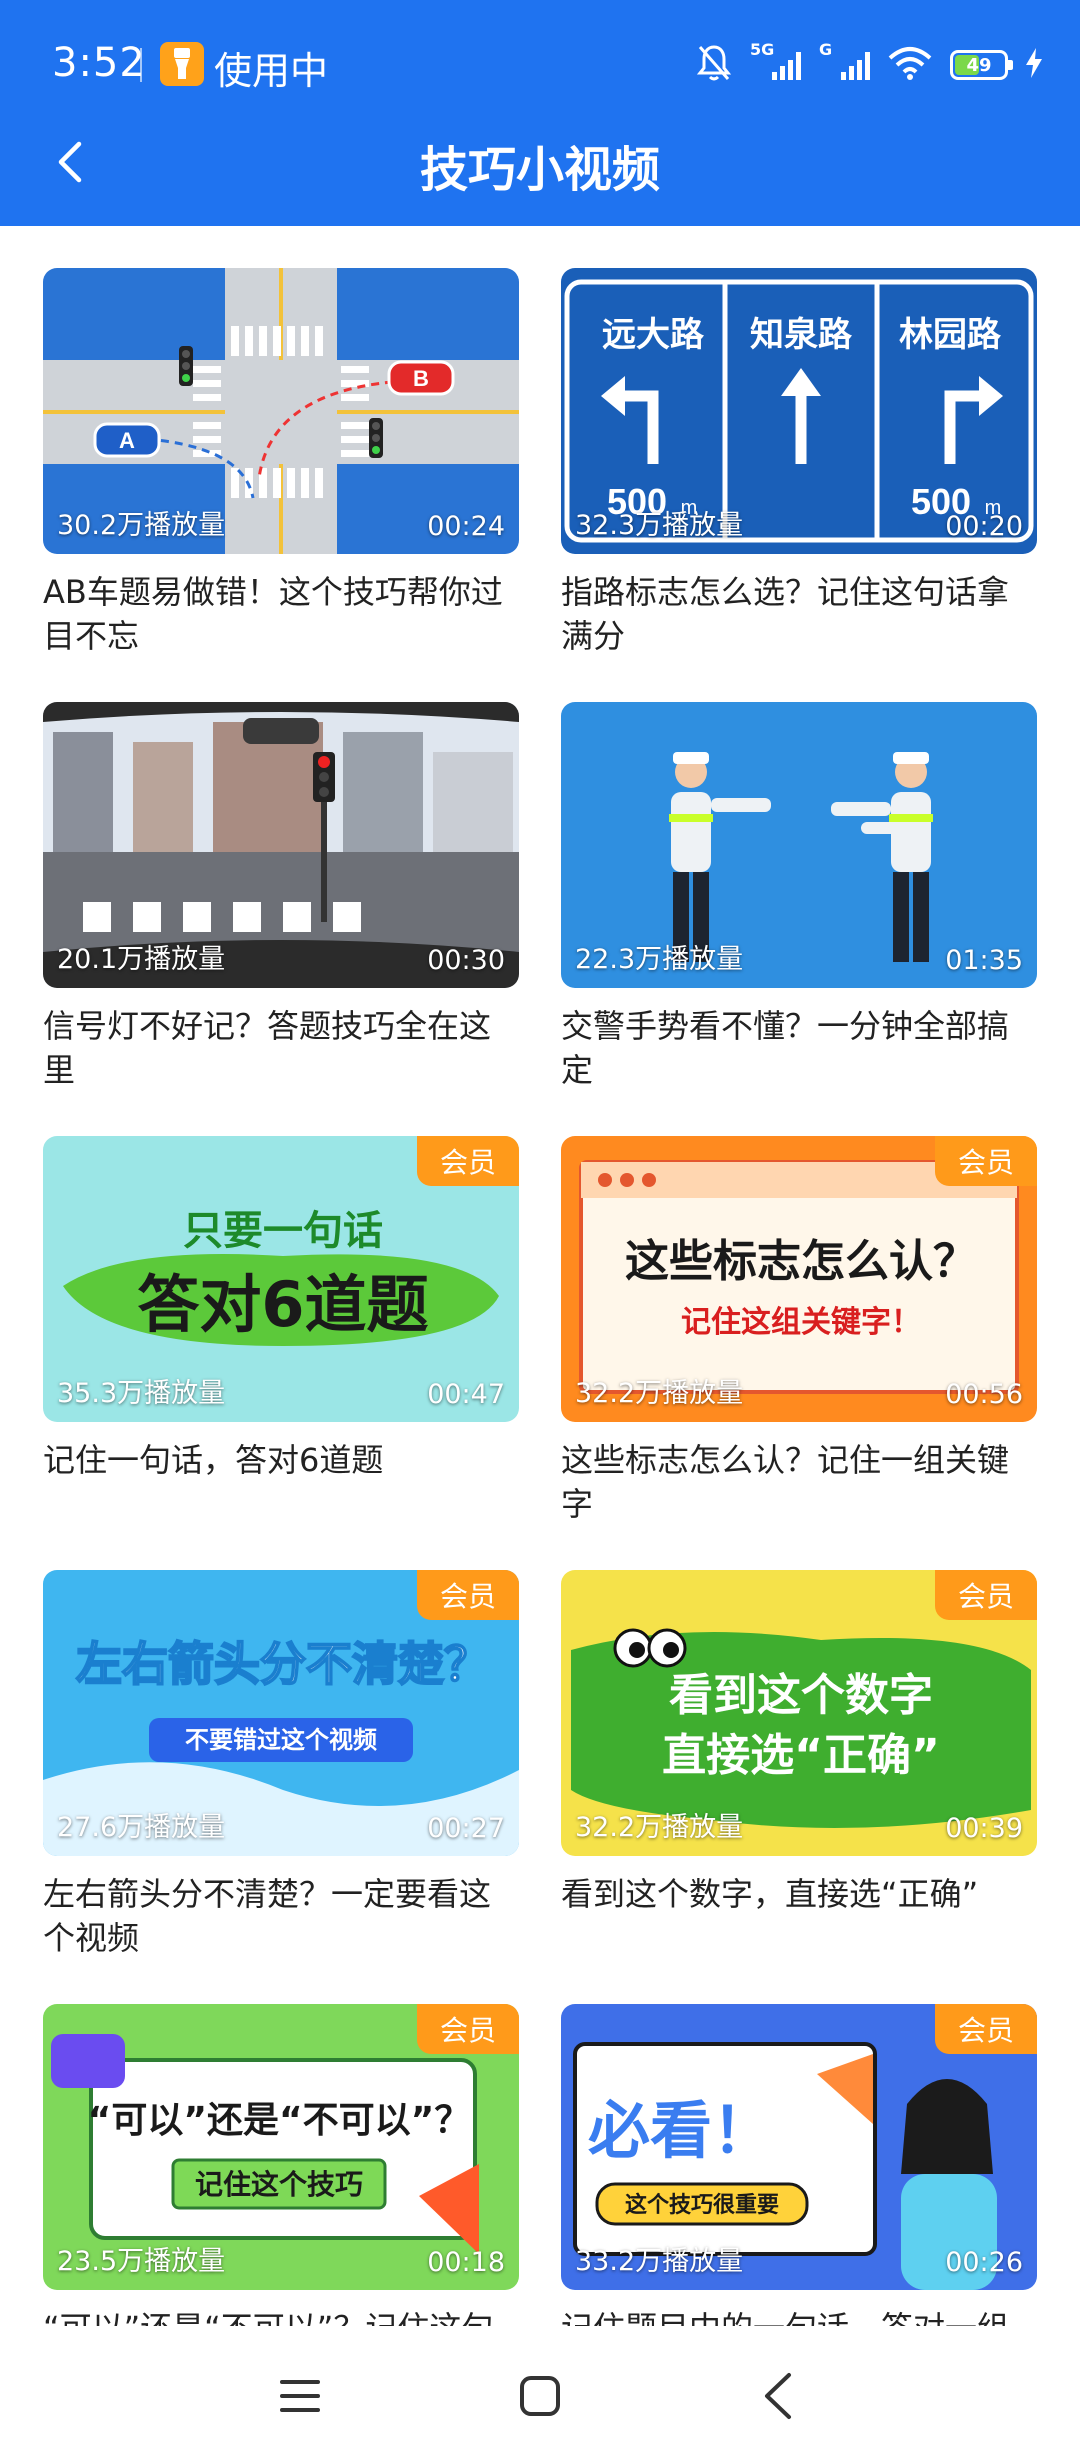 The width and height of the screenshot is (1080, 2460). Describe the element at coordinates (775, 60) in the screenshot. I see `signal-5g-icon: 5G` at that location.